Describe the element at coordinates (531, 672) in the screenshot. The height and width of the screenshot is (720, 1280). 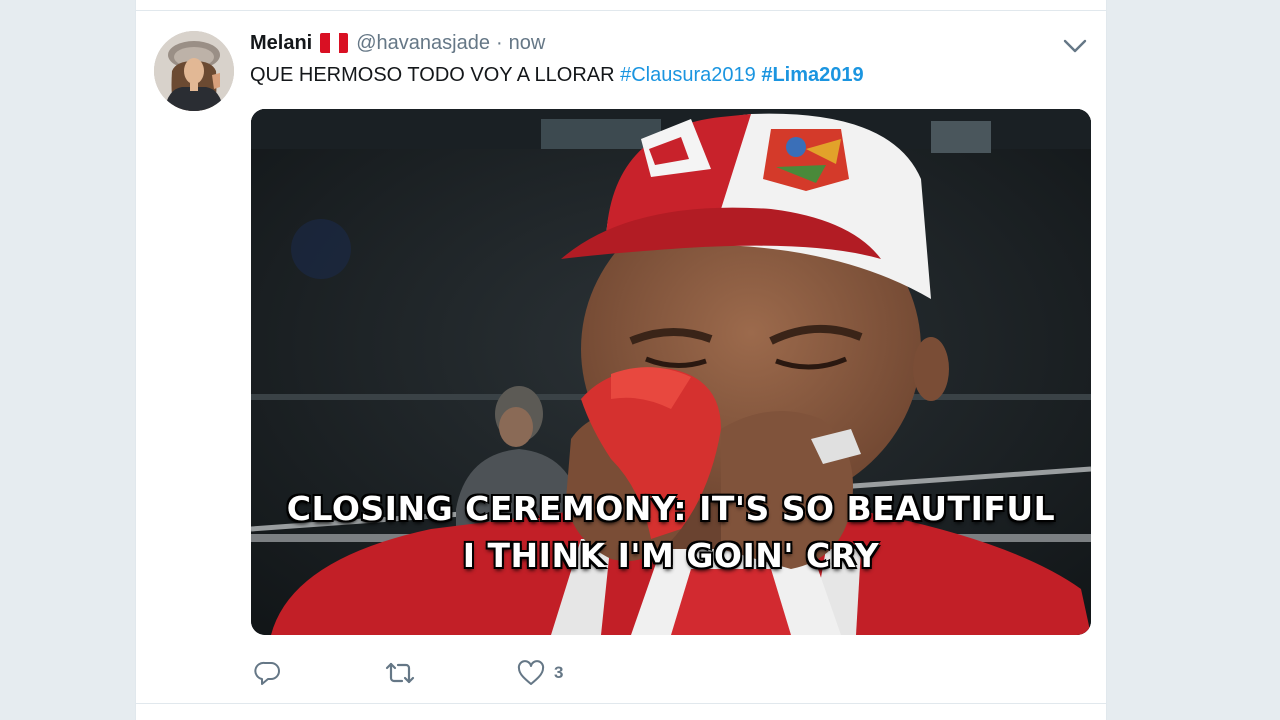
I see `heart-icon` at that location.